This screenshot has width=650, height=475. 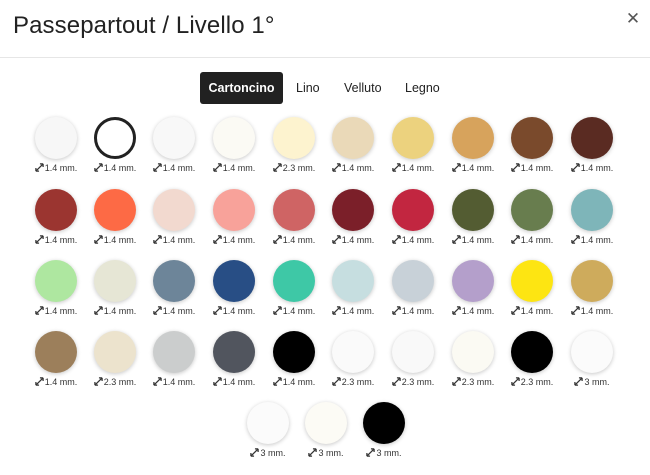 I want to click on tab-legno: Legno, so click(x=422, y=88).